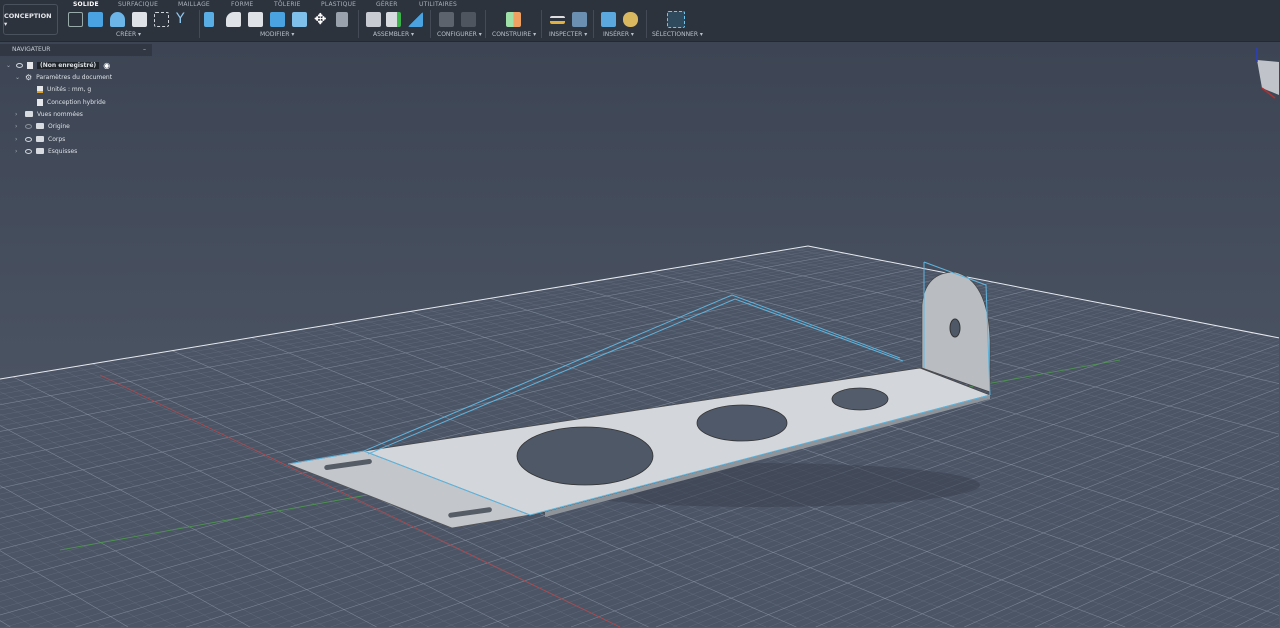 The image size is (1280, 628). What do you see at coordinates (468, 19) in the screenshot?
I see `configuration-table-icon` at bounding box center [468, 19].